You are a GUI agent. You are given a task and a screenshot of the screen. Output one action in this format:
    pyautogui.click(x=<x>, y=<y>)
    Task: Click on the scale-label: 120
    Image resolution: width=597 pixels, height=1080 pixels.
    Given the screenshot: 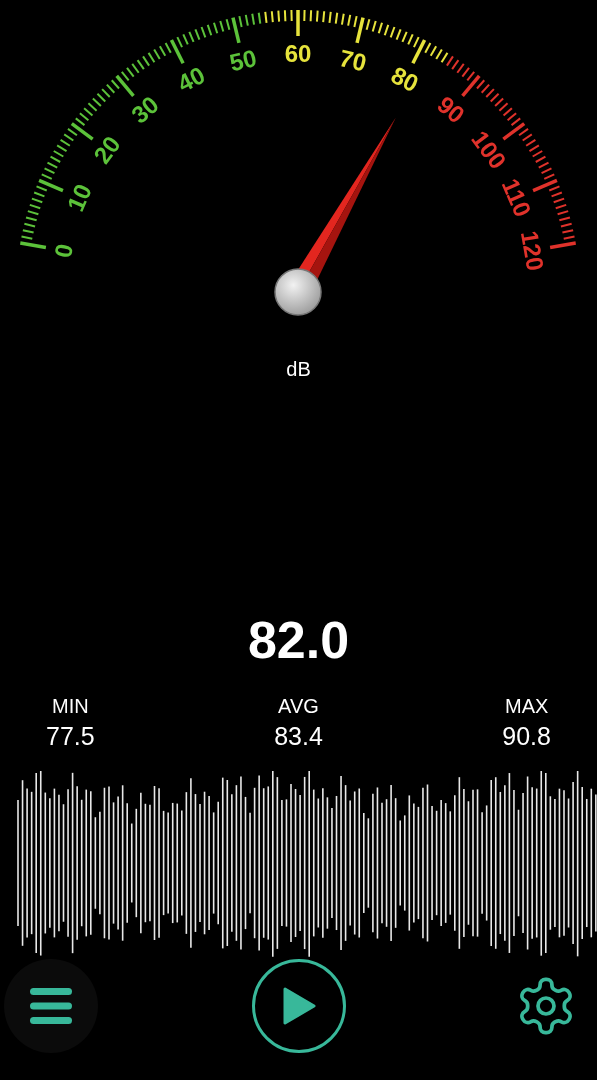 What is the action you would take?
    pyautogui.click(x=532, y=250)
    